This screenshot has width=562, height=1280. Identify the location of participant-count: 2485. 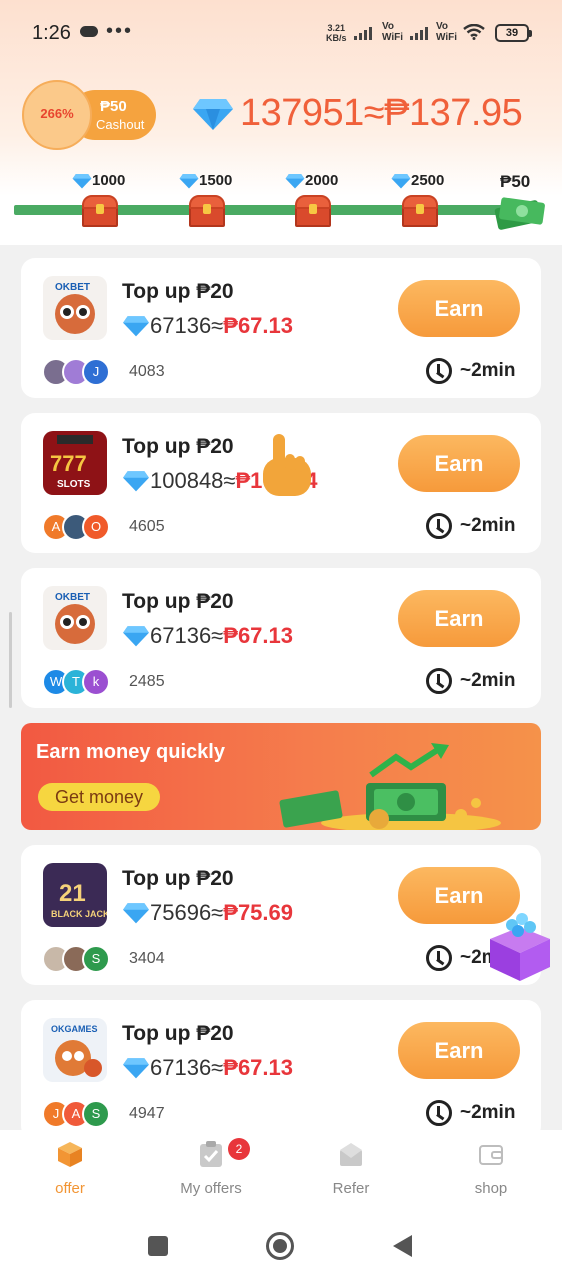
(147, 681).